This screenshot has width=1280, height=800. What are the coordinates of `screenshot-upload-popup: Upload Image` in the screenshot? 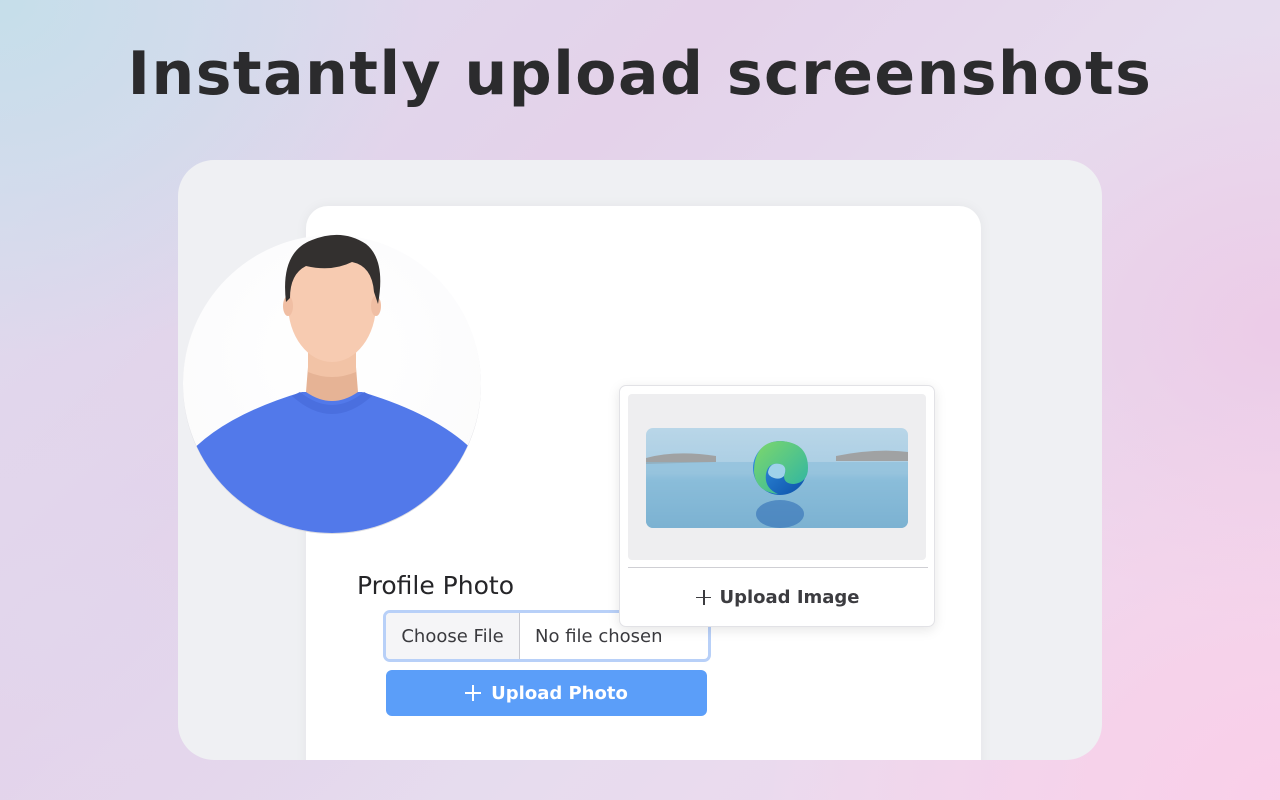 It's located at (777, 506).